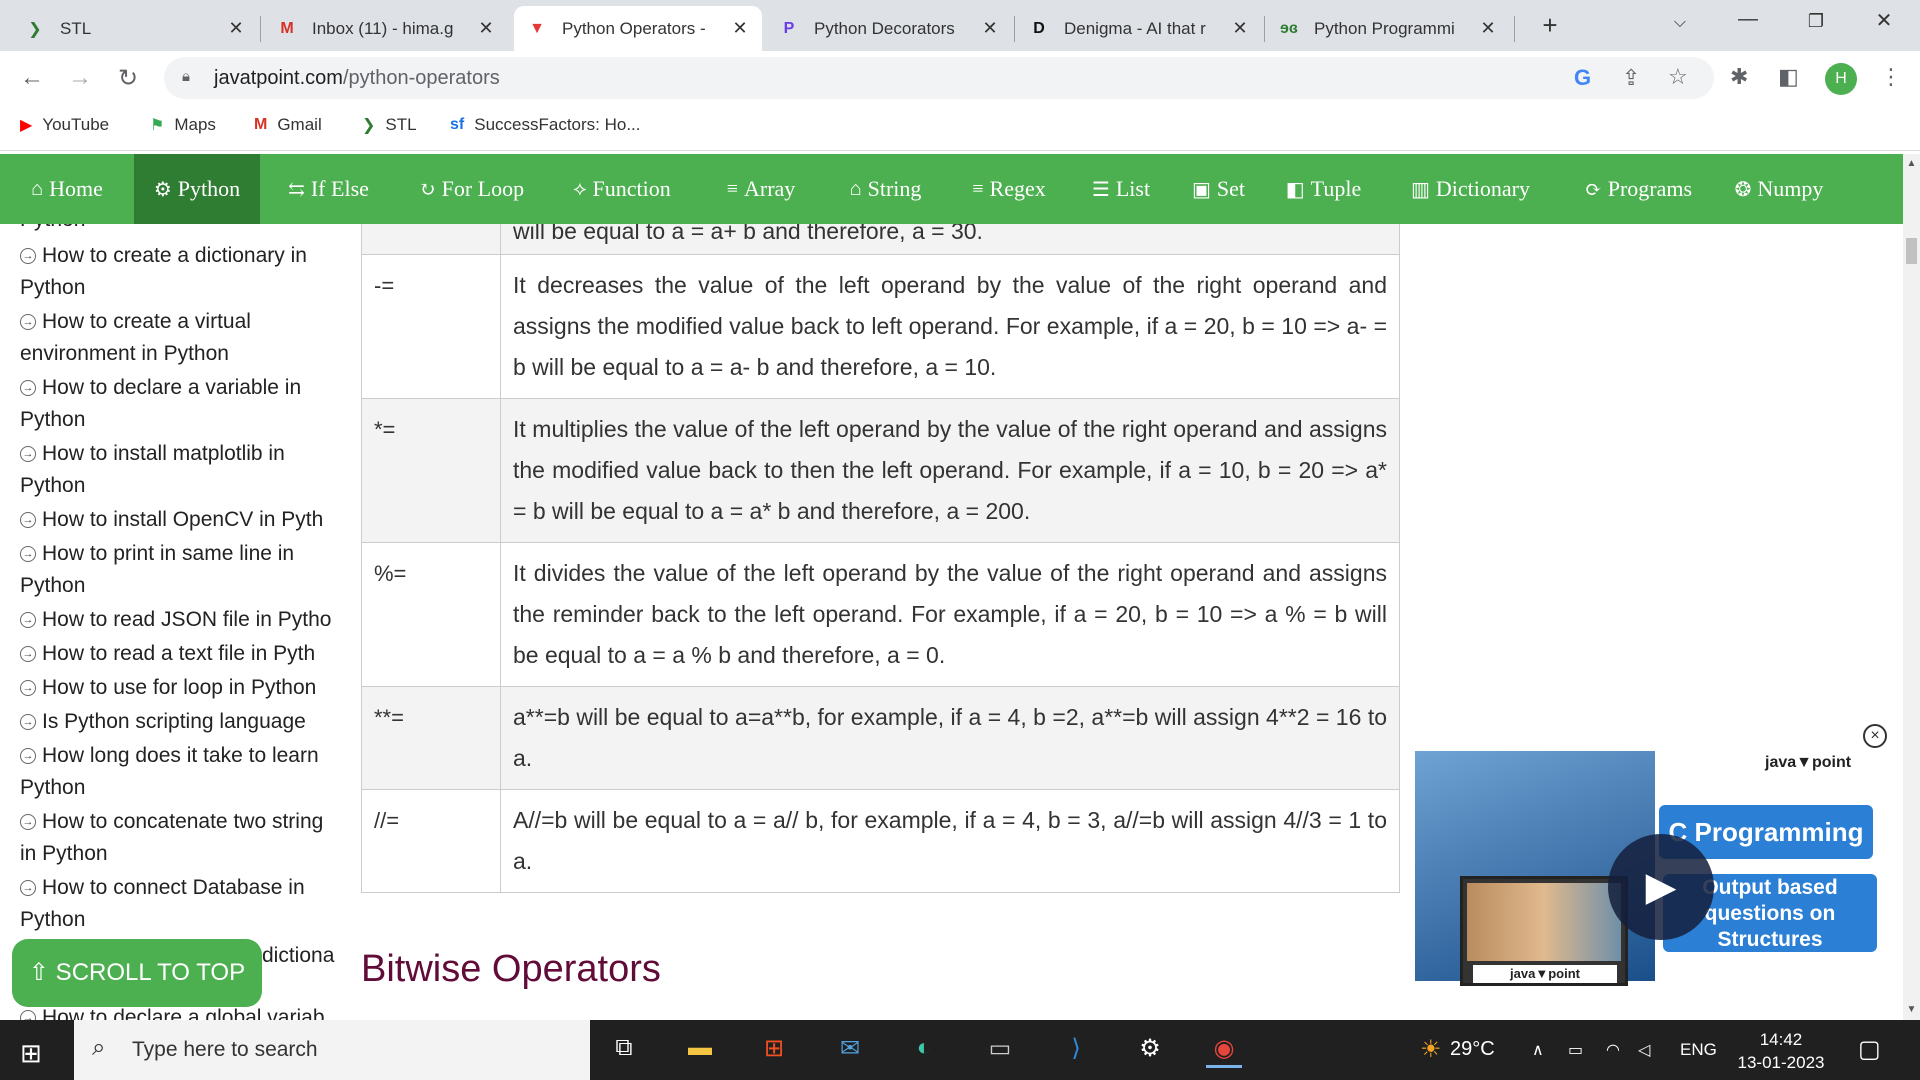 Image resolution: width=1920 pixels, height=1080 pixels. Describe the element at coordinates (889, 28) in the screenshot. I see `browser-tab: P Python Decorators ✕` at that location.